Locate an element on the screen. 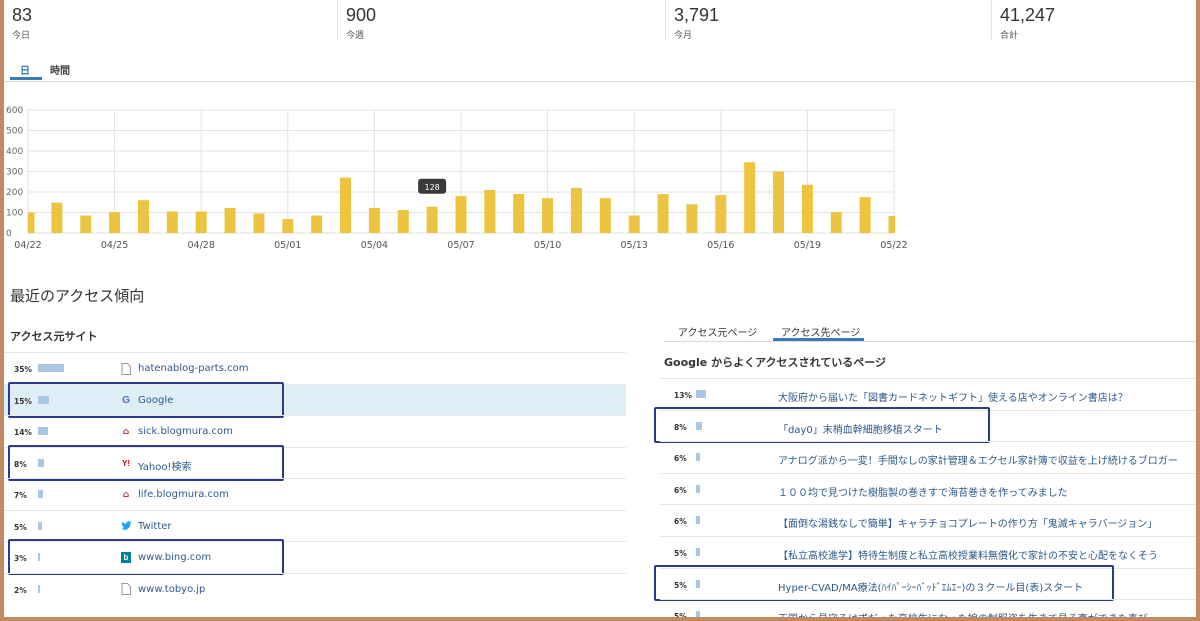  page-row: 5% 天国から見守るはずだった高校生になった娘の制服姿を生きて見る事ができた喜び is located at coordinates (928, 608).